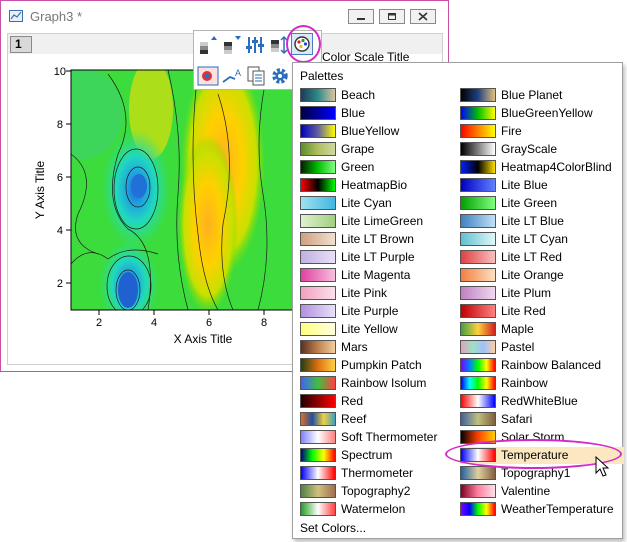 Image resolution: width=627 pixels, height=542 pixels. Describe the element at coordinates (21, 44) in the screenshot. I see `layer-tab: 1` at that location.